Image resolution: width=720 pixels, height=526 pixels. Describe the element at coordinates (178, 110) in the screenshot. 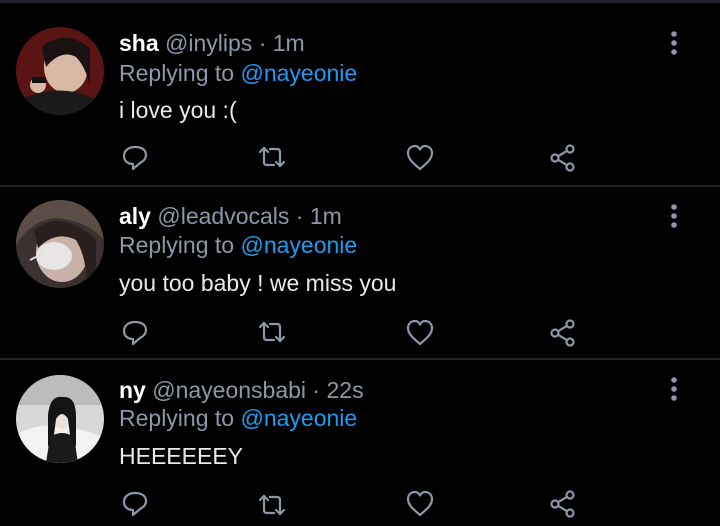

I see `tweet-text: i love you :(` at that location.